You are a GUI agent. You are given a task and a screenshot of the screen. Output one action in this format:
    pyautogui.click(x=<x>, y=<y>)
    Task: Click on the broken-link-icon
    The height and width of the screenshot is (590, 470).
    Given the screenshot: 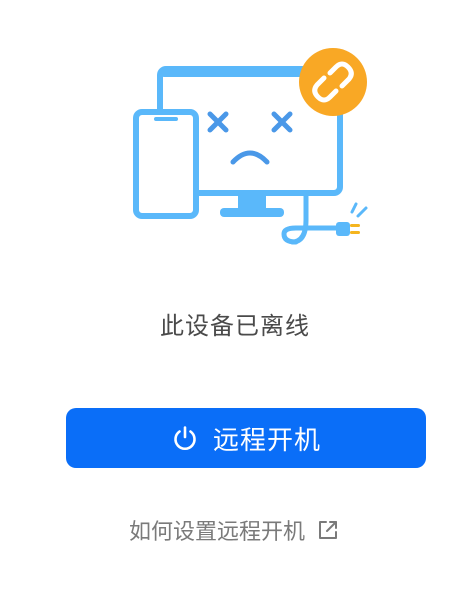 What is the action you would take?
    pyautogui.click(x=333, y=82)
    